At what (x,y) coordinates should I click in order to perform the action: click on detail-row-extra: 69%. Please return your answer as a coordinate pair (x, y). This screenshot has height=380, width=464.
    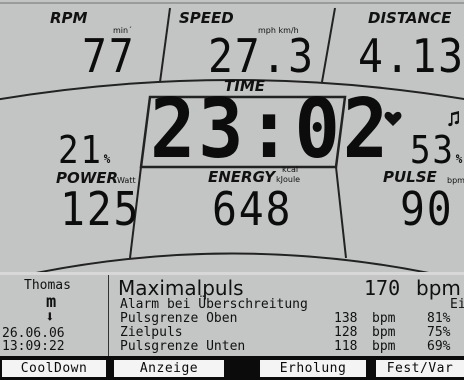
    Looking at the image, I should click on (439, 346).